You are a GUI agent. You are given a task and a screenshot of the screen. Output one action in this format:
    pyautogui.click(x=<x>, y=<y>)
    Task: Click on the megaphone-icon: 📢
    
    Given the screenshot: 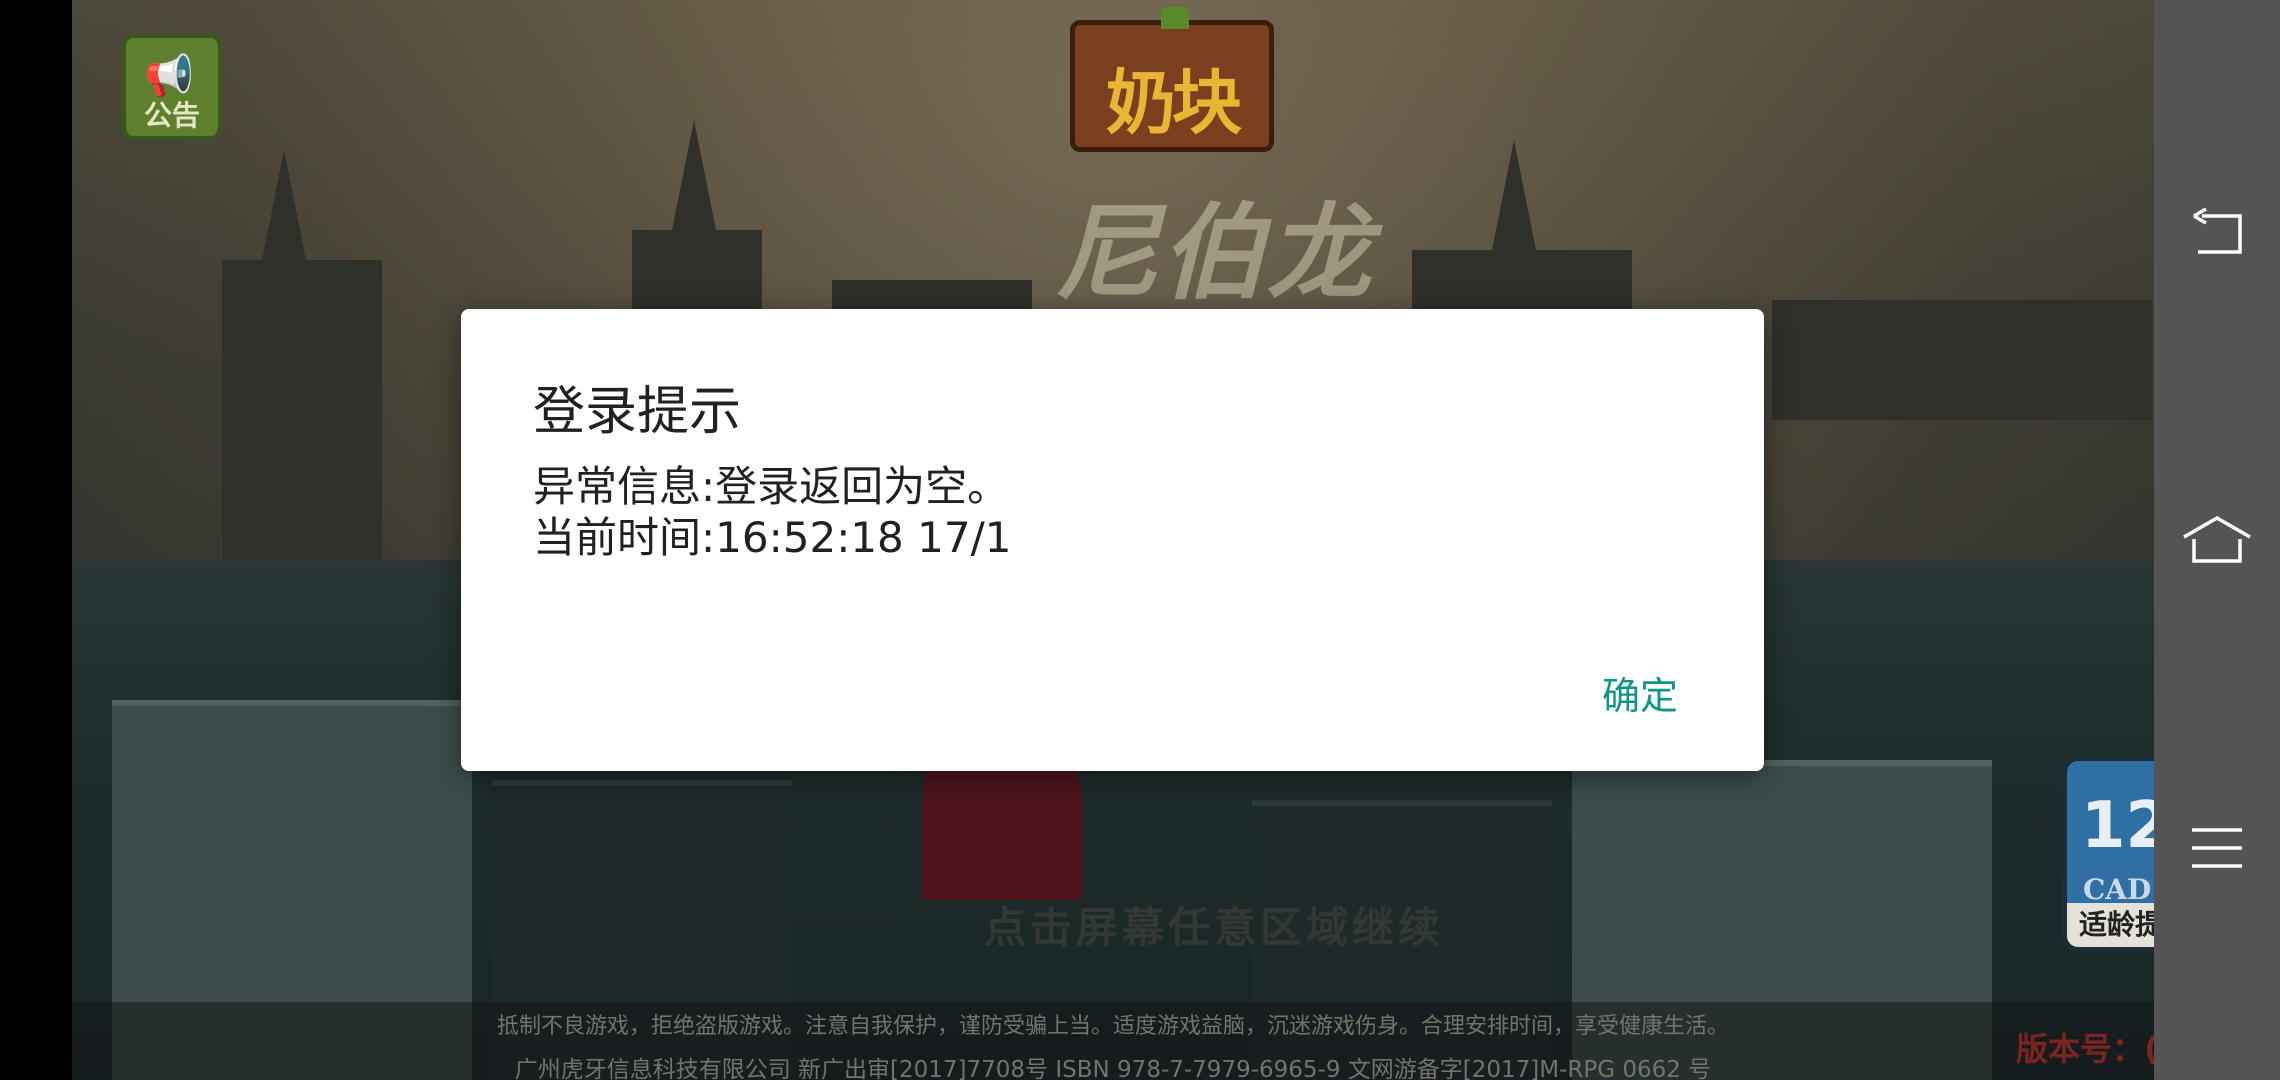 What is the action you would take?
    pyautogui.click(x=169, y=76)
    